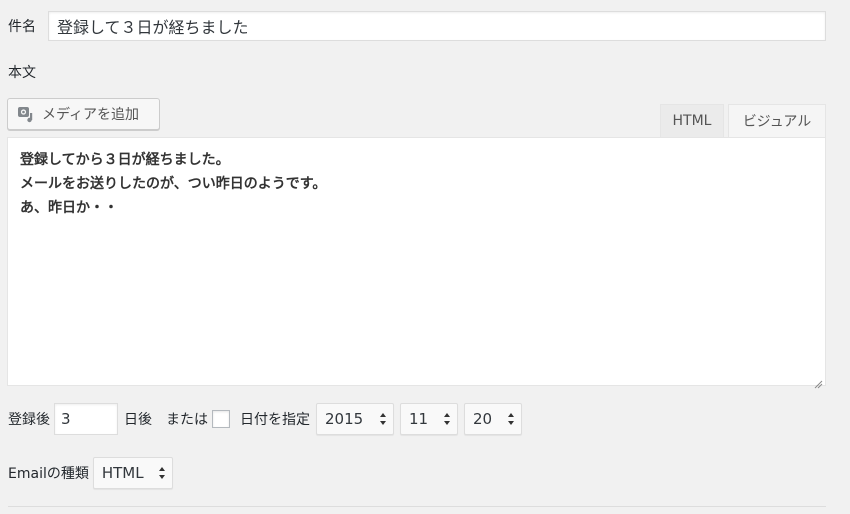  I want to click on tab-visual-label: ビジュアル, so click(777, 122).